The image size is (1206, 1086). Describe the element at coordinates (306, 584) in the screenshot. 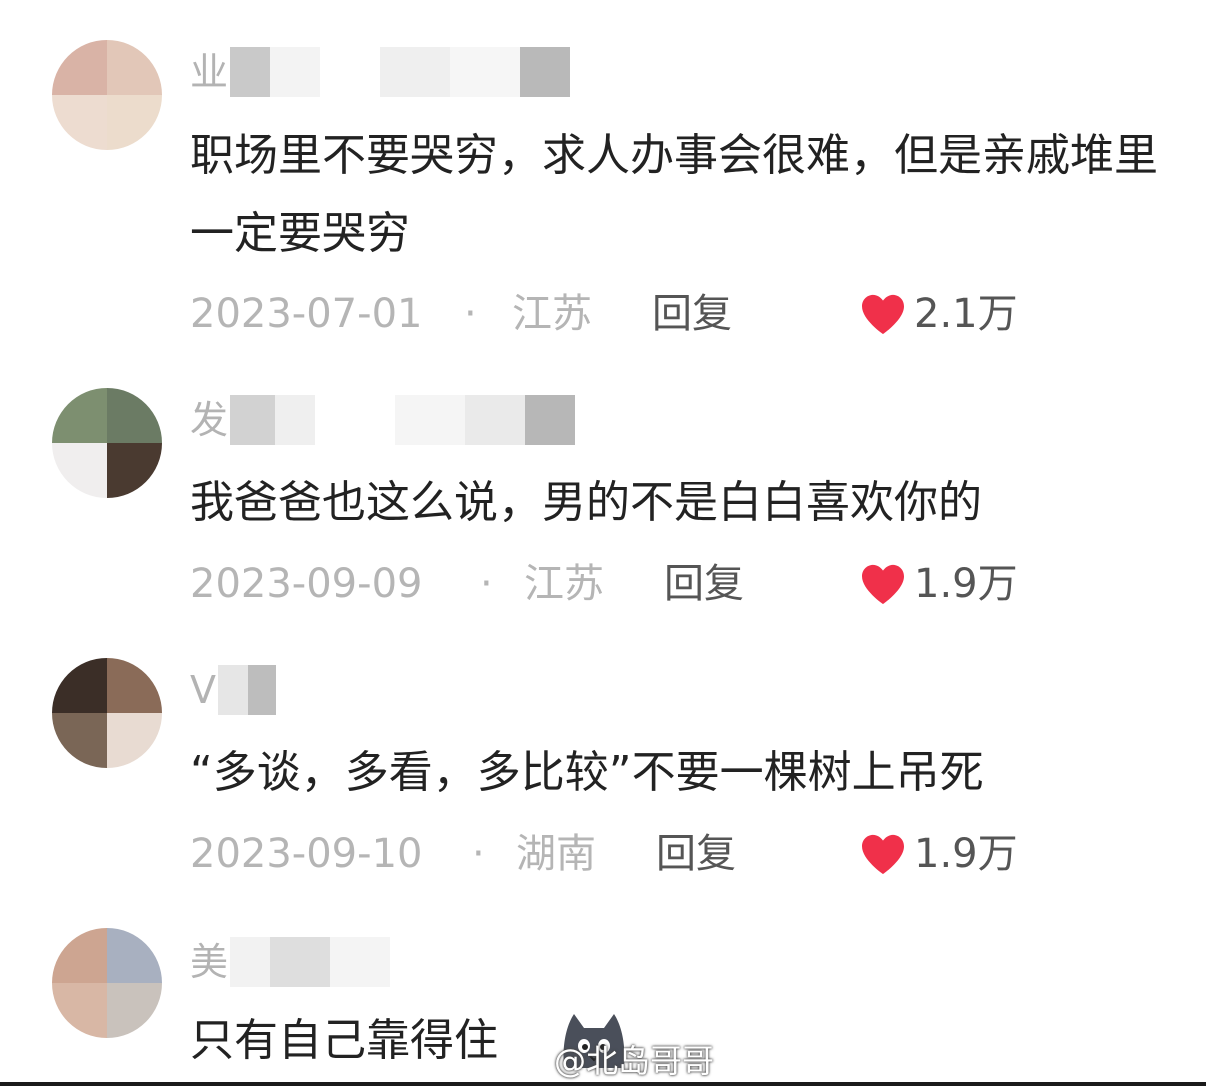

I see `comment-date: 2023-09-09` at that location.